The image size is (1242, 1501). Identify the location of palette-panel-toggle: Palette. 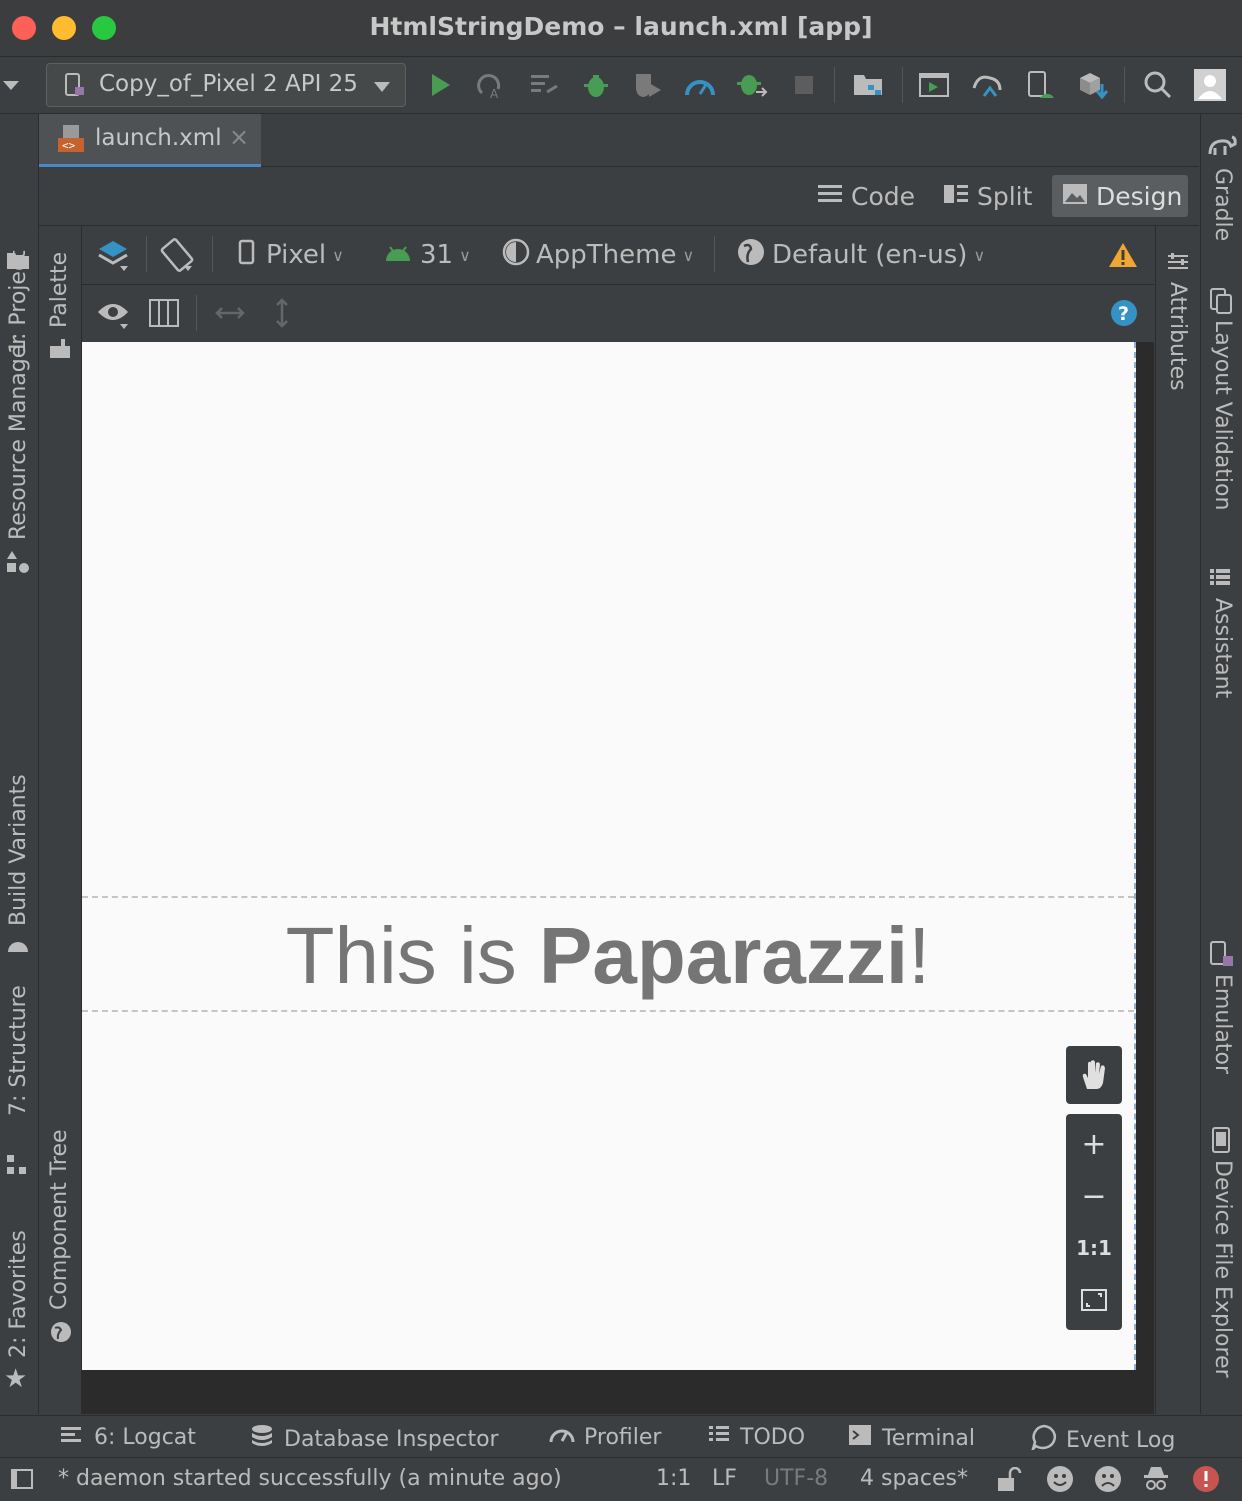
(59, 290).